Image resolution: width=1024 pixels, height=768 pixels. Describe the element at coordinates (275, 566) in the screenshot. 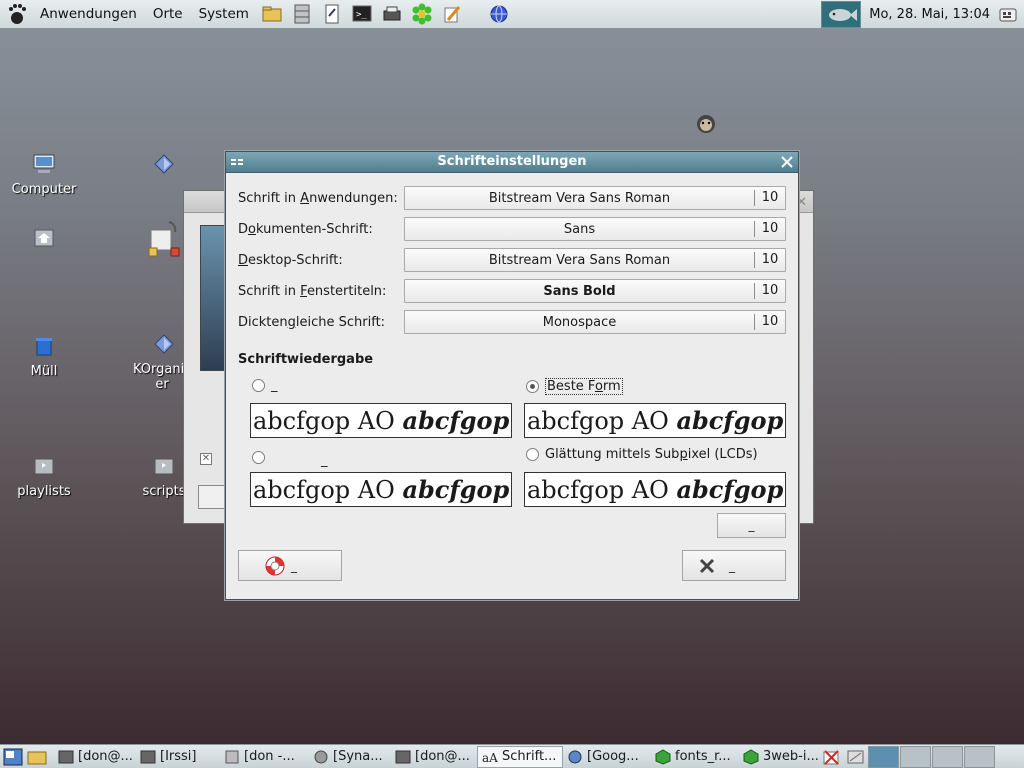

I see `lifebuoy-icon` at that location.